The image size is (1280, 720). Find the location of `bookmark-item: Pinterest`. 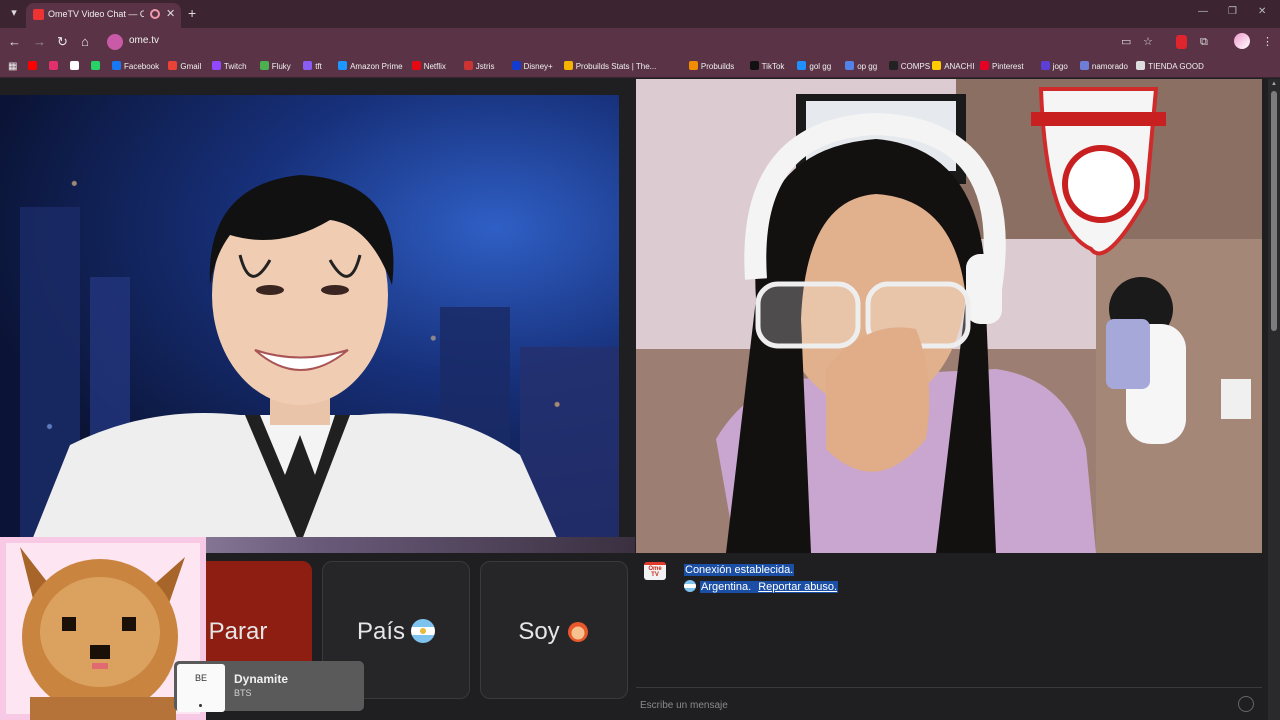

bookmark-item: Pinterest is located at coordinates (1002, 67).